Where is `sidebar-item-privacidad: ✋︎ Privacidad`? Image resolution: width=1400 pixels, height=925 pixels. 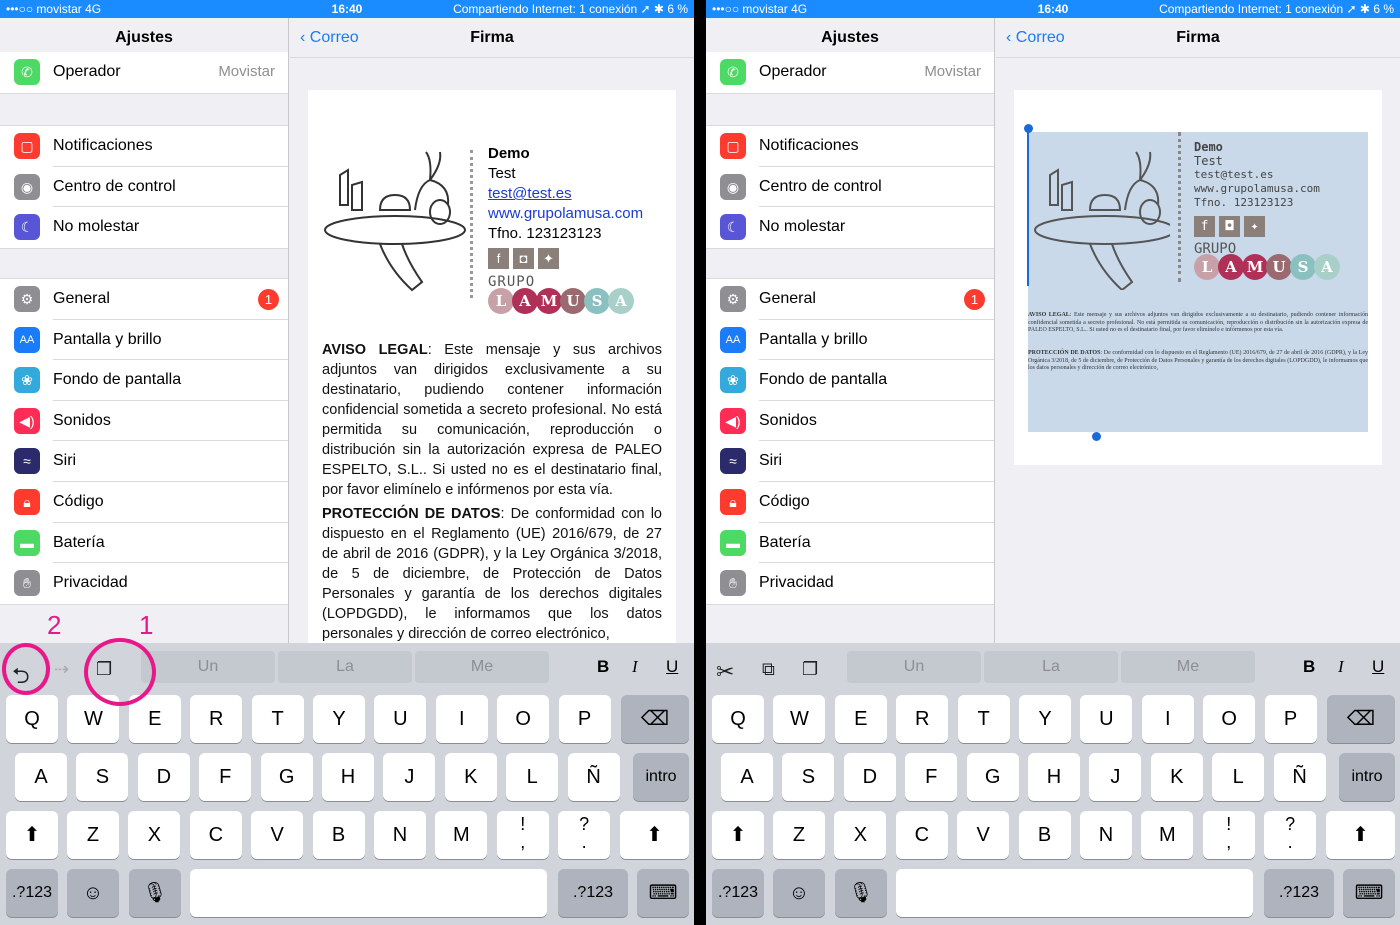
sidebar-item-privacidad: ✋︎ Privacidad is located at coordinates (850, 583).